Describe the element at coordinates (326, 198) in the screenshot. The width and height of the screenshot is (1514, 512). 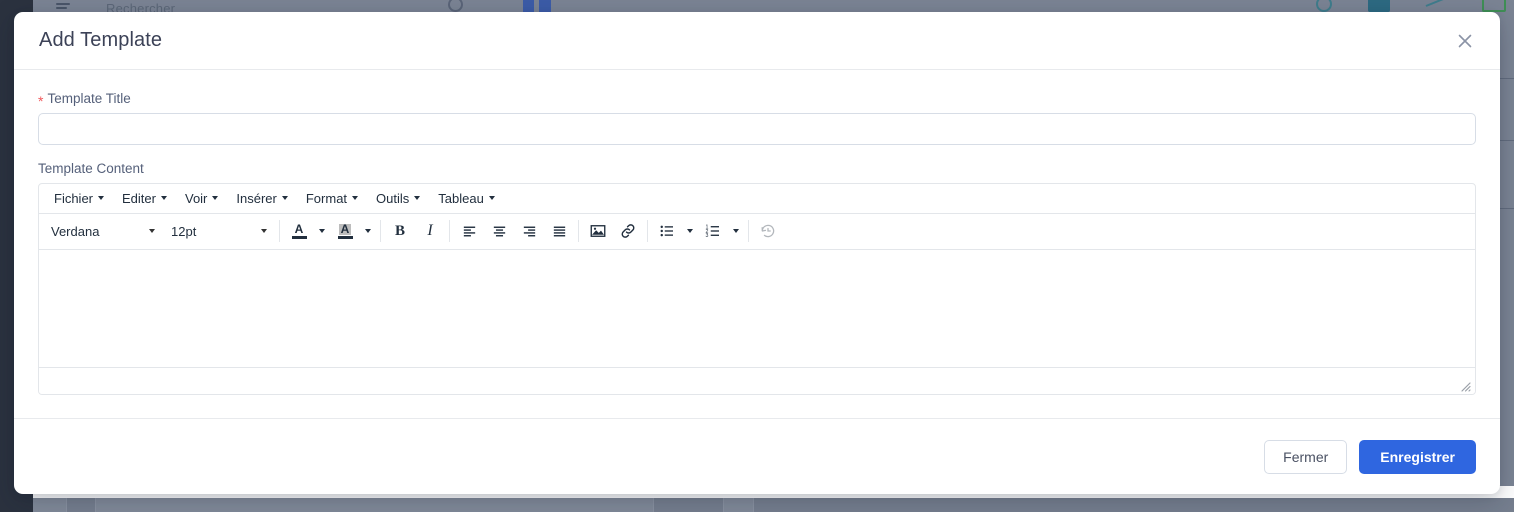
I see `menu-format-label: Format` at that location.